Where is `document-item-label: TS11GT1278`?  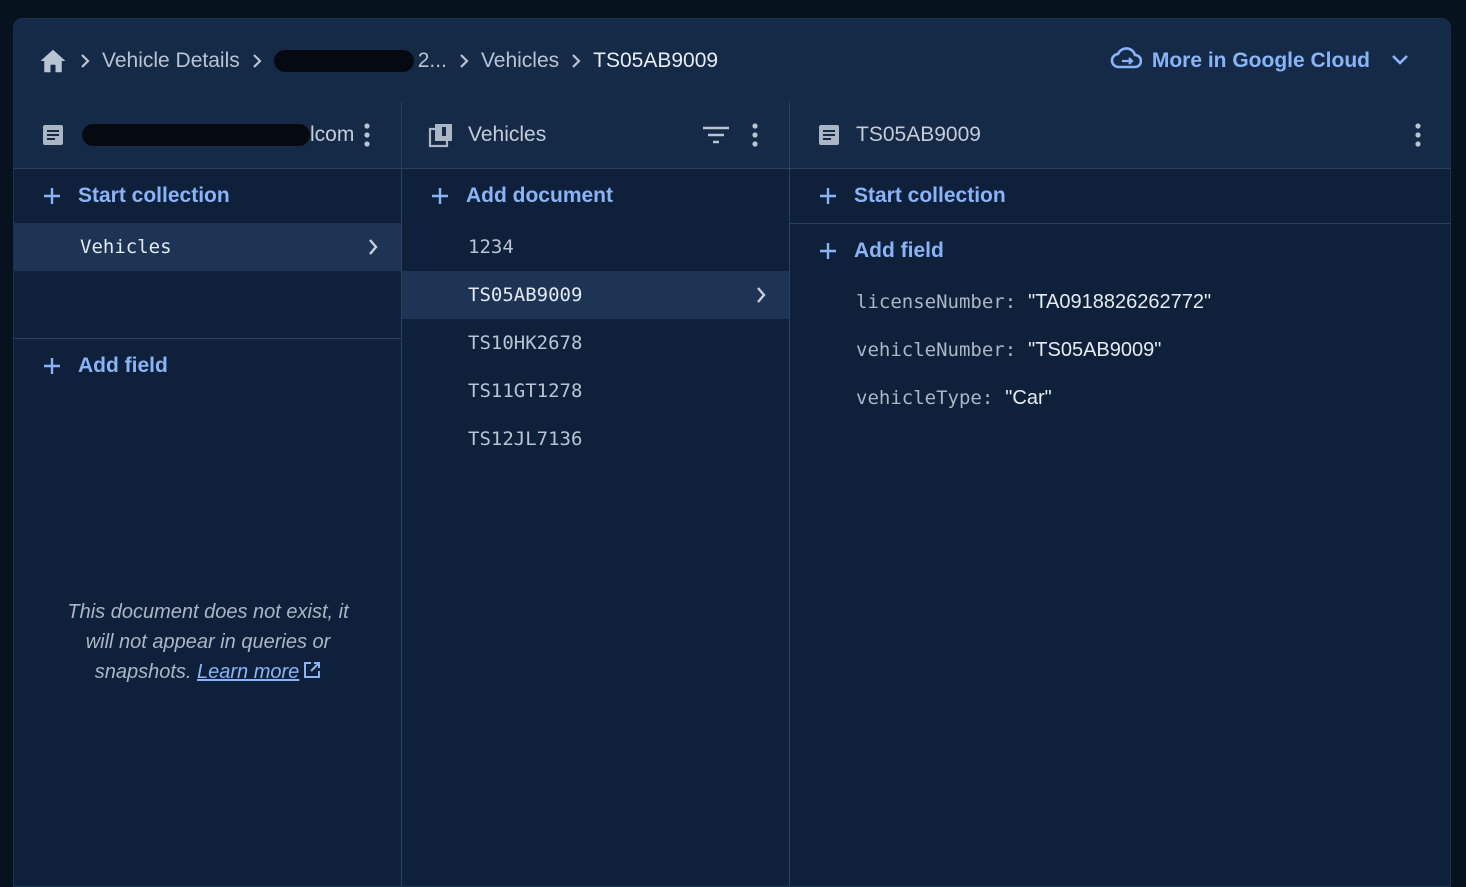
document-item-label: TS11GT1278 is located at coordinates (525, 391).